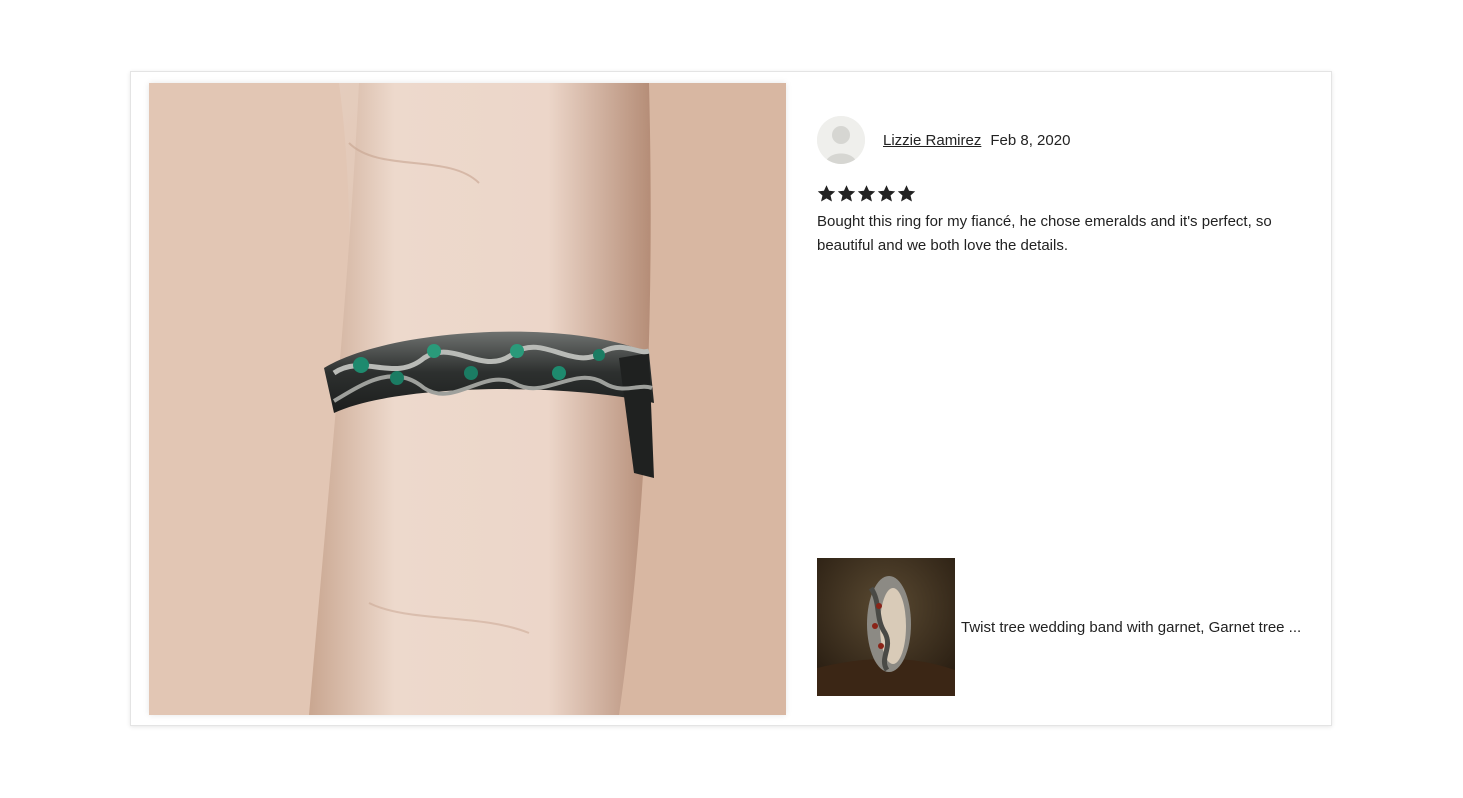  Describe the element at coordinates (932, 140) in the screenshot. I see `reviewer-name-link: Lizzie Ramirez` at that location.